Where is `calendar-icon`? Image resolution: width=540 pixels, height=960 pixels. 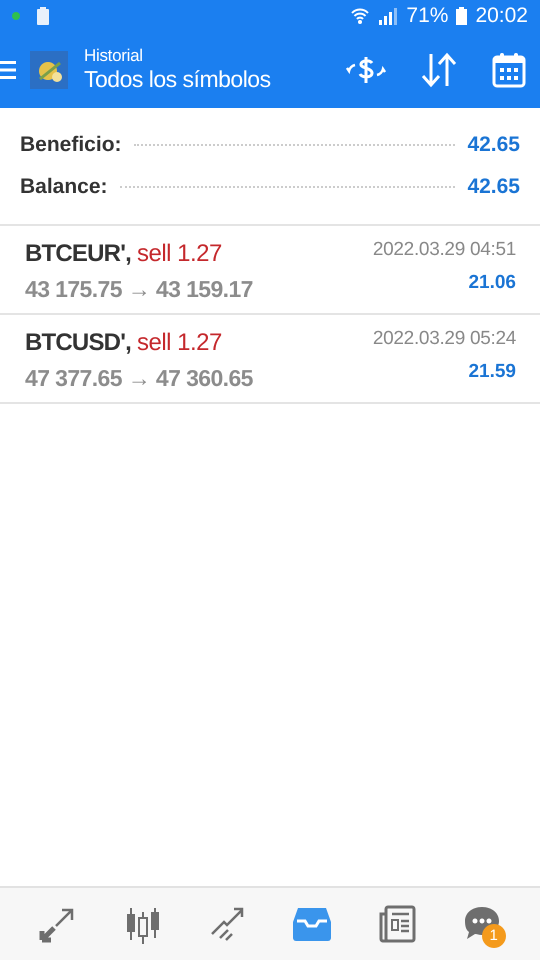
calendar-icon is located at coordinates (509, 70).